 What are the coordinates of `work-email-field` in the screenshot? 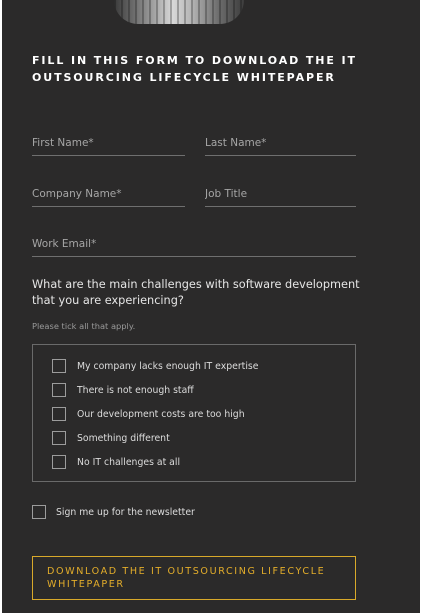 It's located at (194, 244).